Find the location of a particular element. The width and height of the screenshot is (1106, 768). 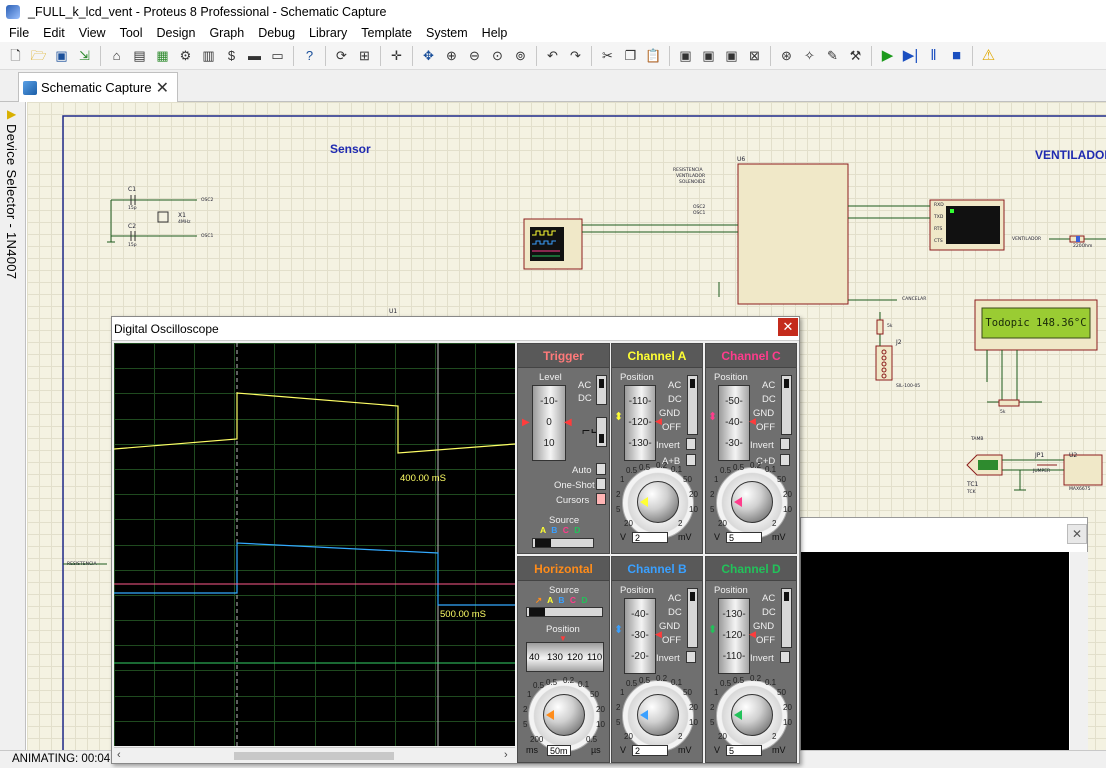

channel-d-volts-knob is located at coordinates (752, 715).